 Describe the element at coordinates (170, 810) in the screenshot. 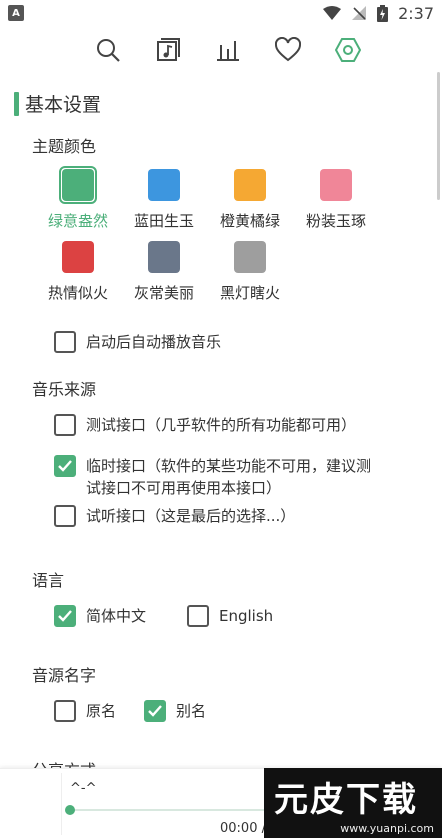

I see `progress-track` at that location.